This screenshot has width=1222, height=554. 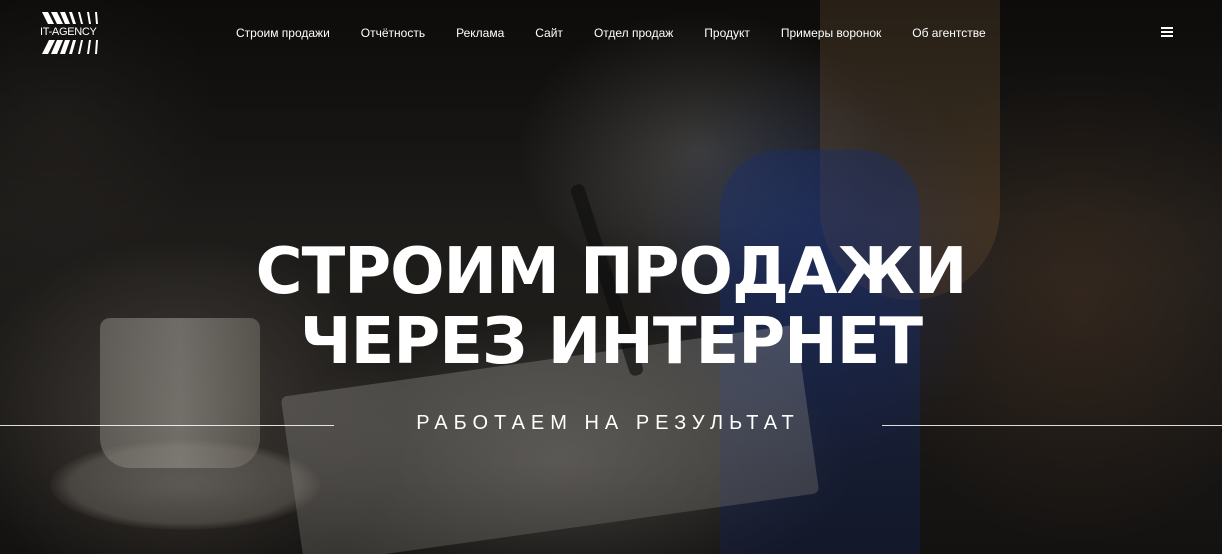 I want to click on subtitle-divider-right, so click(x=1052, y=425).